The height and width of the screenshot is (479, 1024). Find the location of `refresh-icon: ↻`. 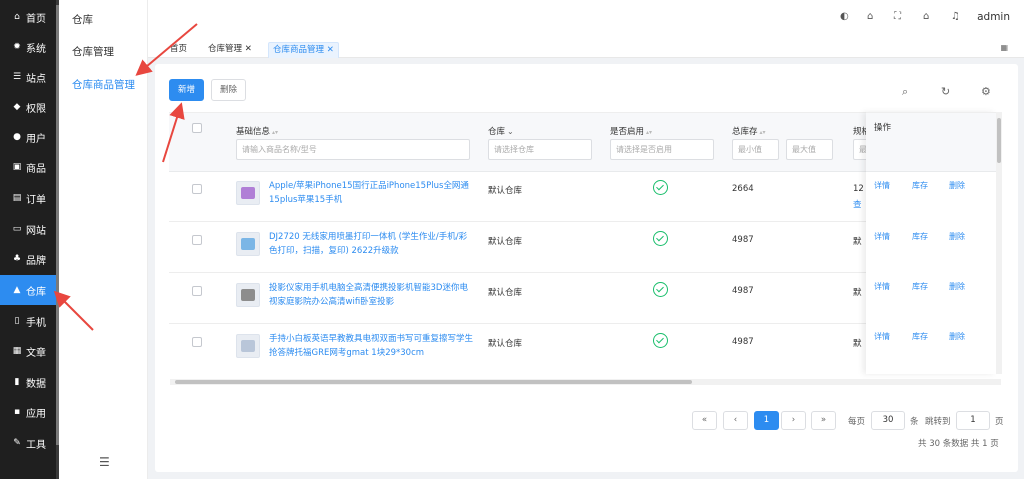

refresh-icon: ↻ is located at coordinates (945, 91).